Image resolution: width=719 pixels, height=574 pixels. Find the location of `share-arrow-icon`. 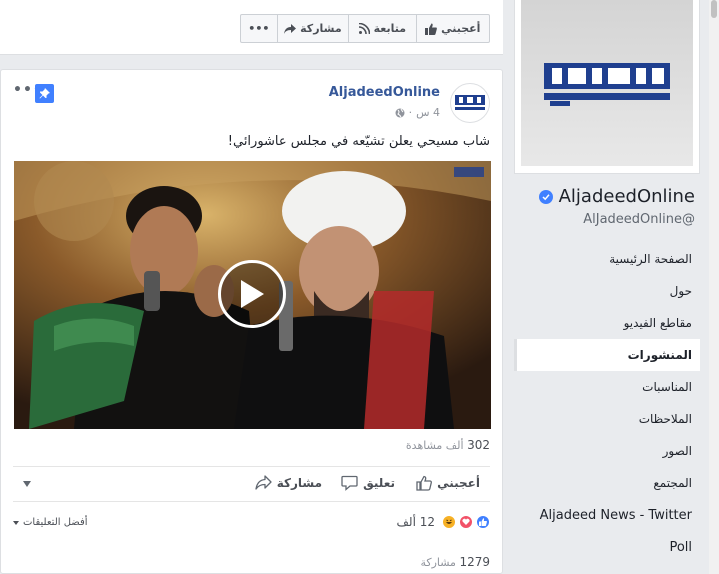

share-arrow-icon is located at coordinates (290, 28).